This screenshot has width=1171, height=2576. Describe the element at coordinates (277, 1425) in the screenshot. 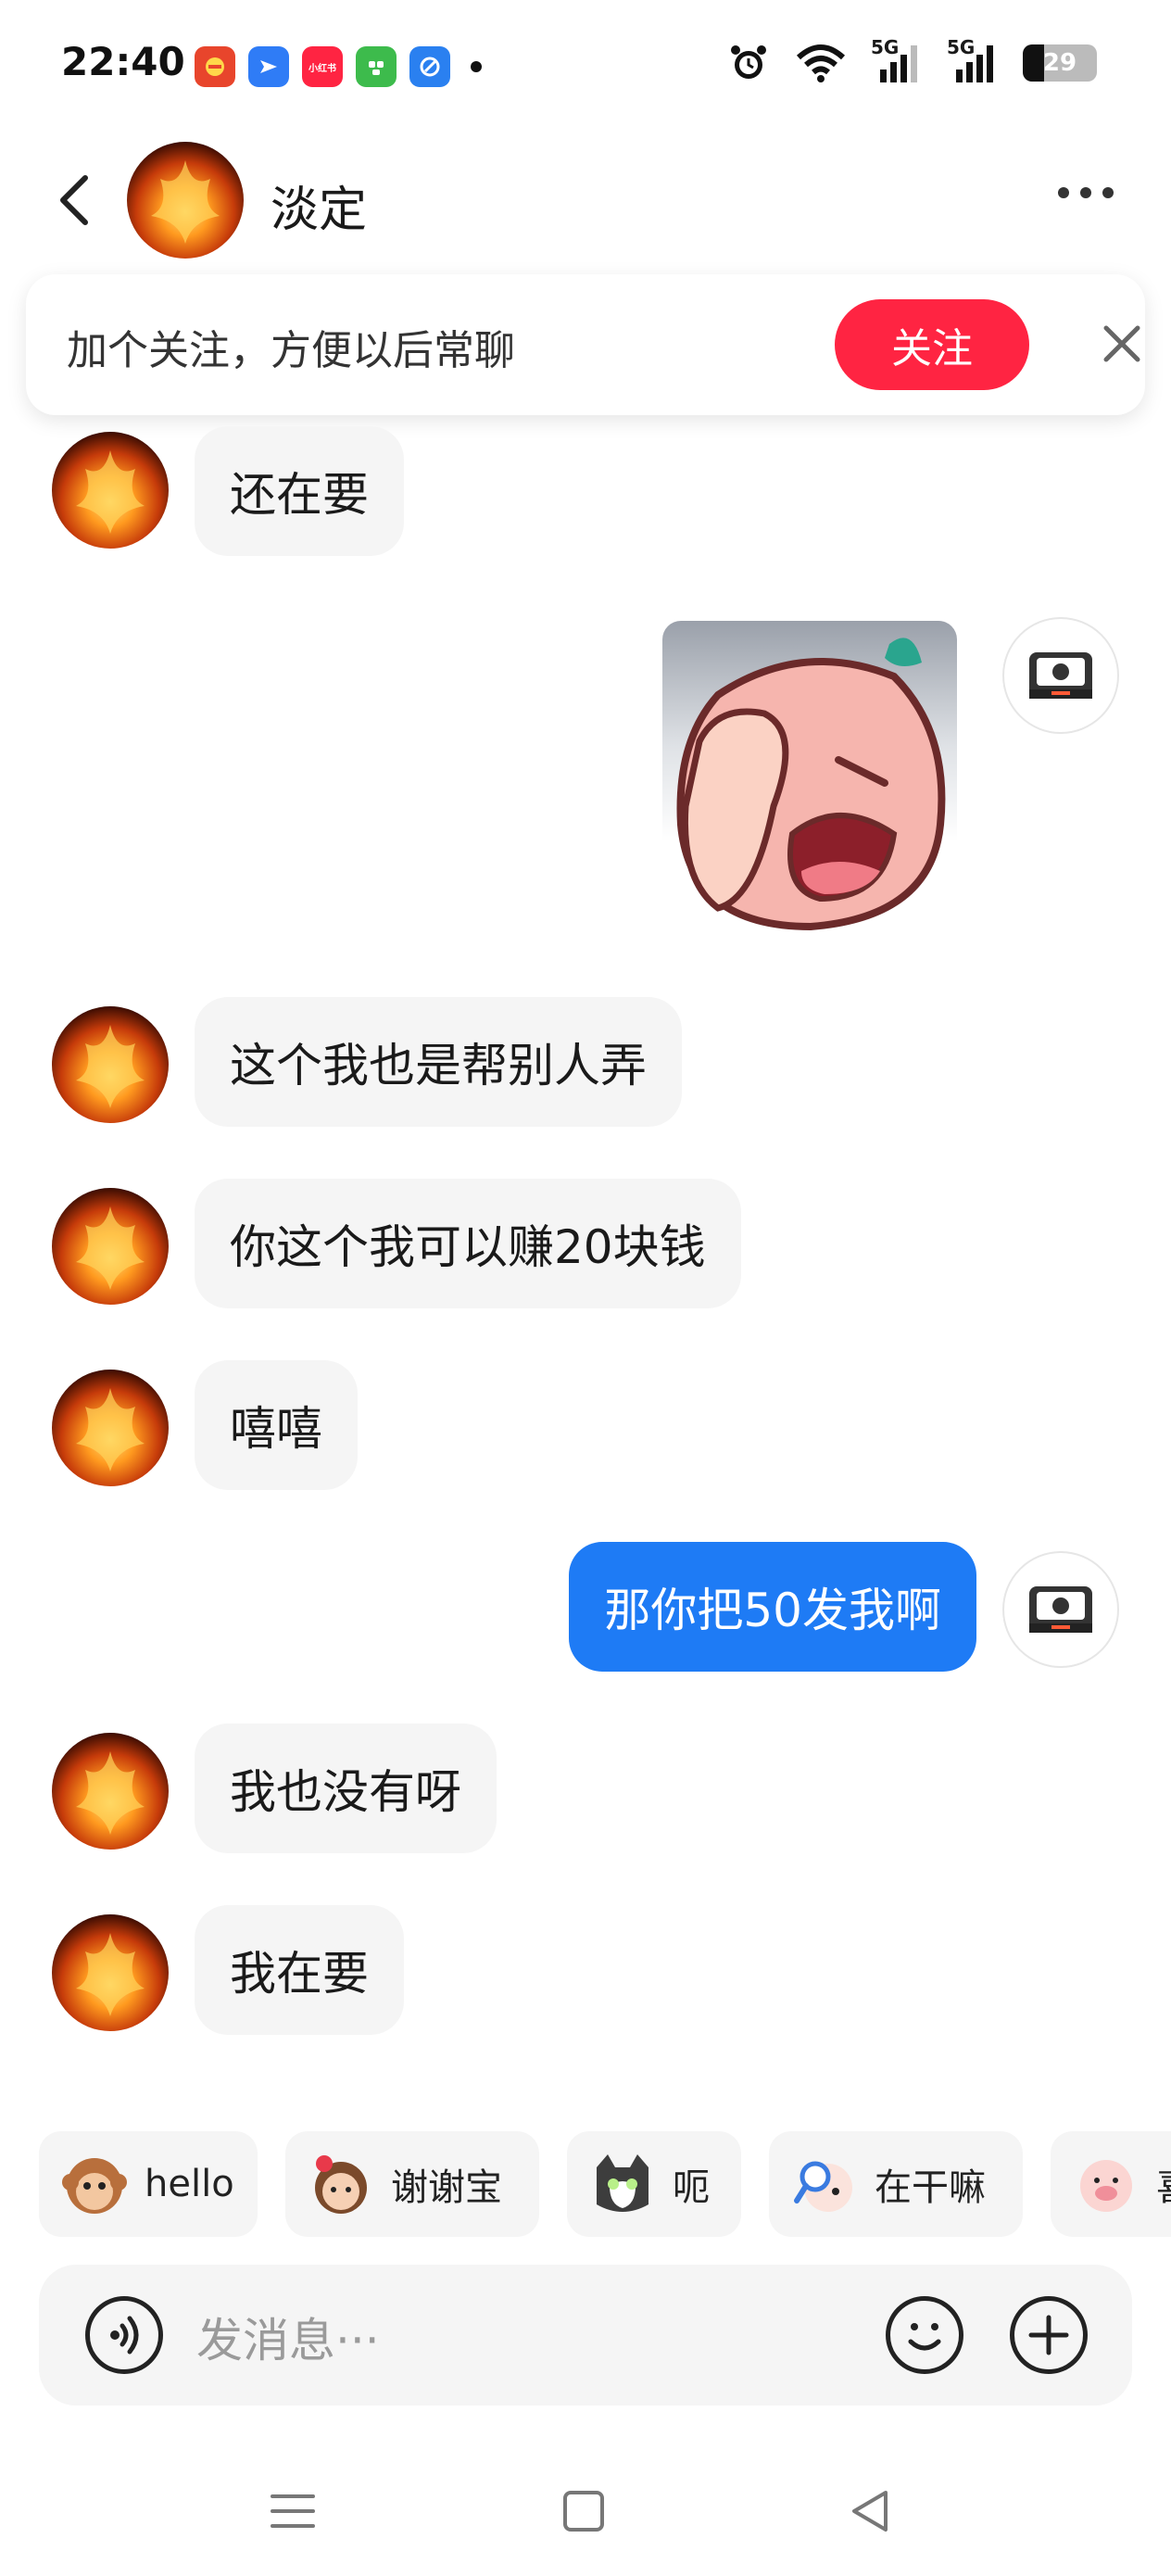

I see `incoming-message: 嘻嘻` at that location.